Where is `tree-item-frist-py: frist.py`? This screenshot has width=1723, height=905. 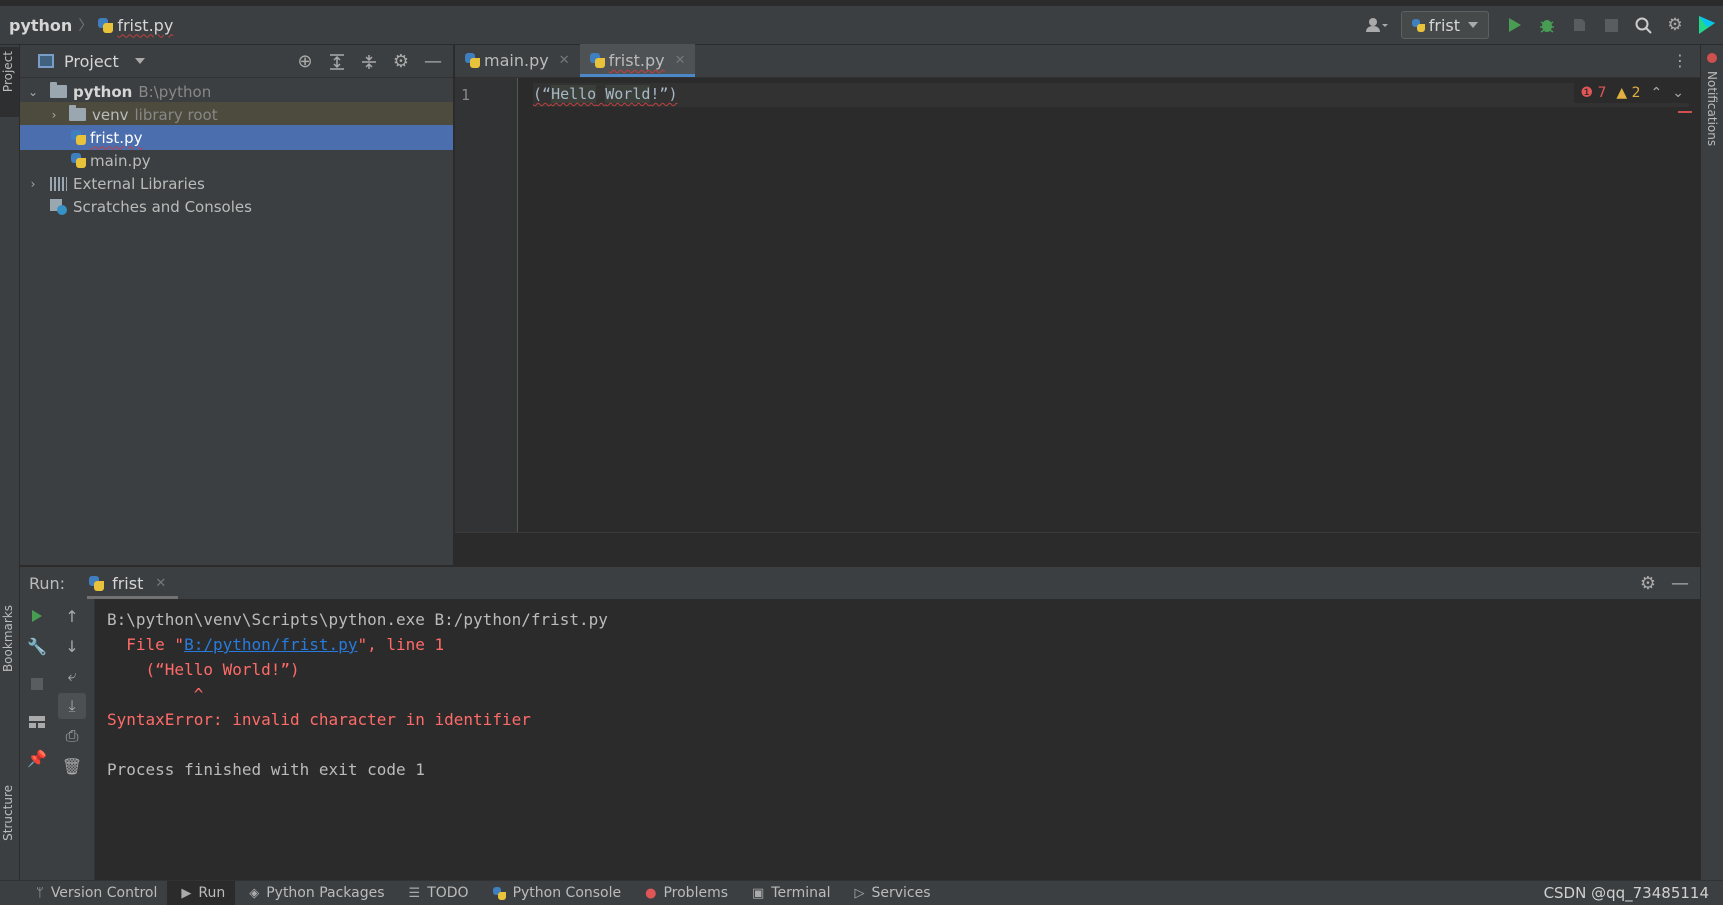 tree-item-frist-py: frist.py is located at coordinates (236, 137).